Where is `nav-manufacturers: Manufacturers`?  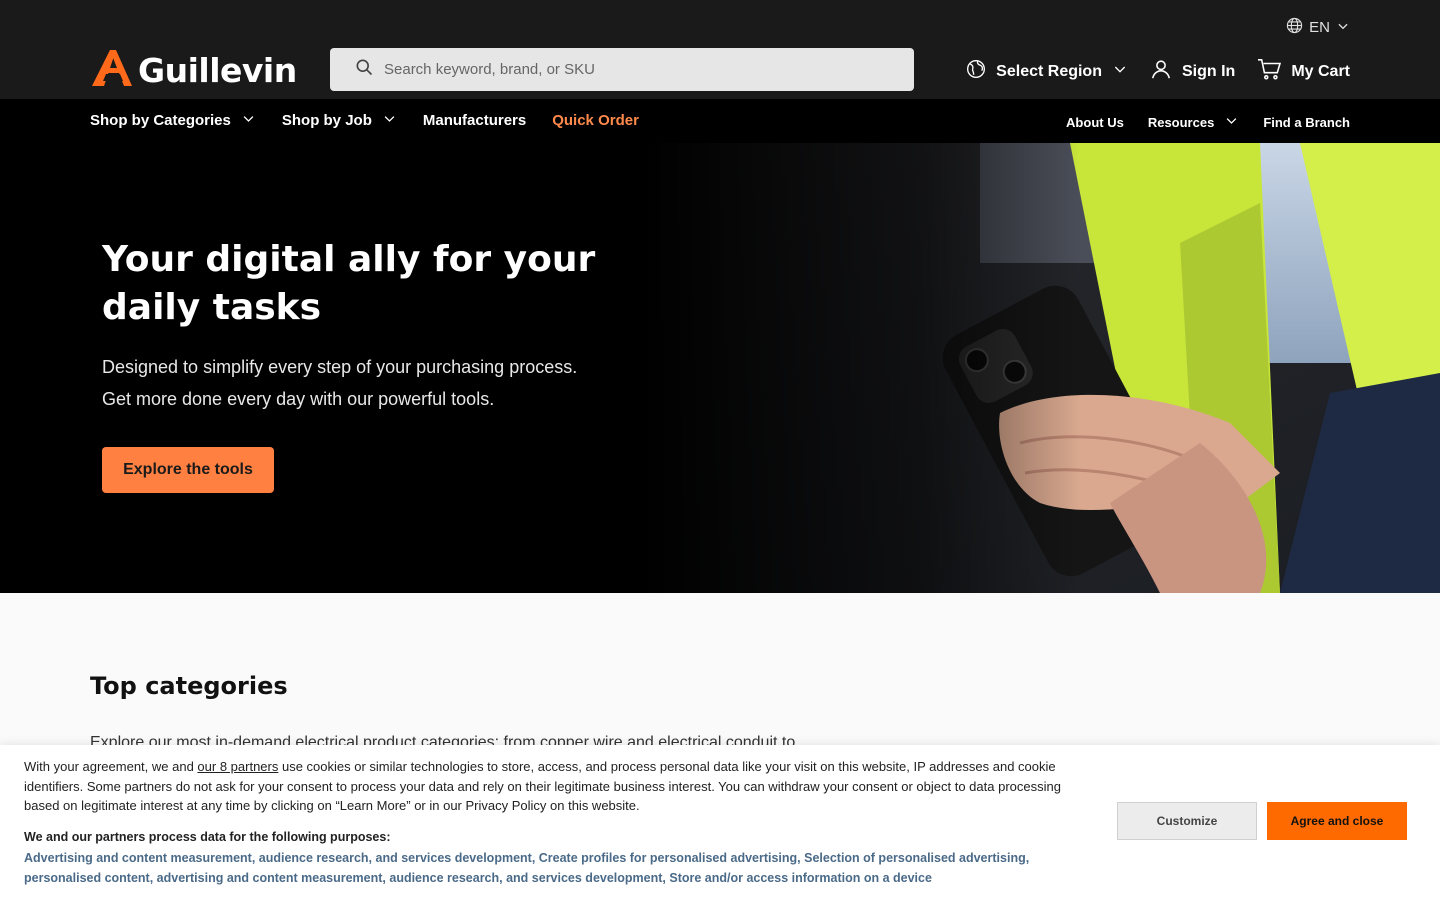
nav-manufacturers: Manufacturers is located at coordinates (474, 120).